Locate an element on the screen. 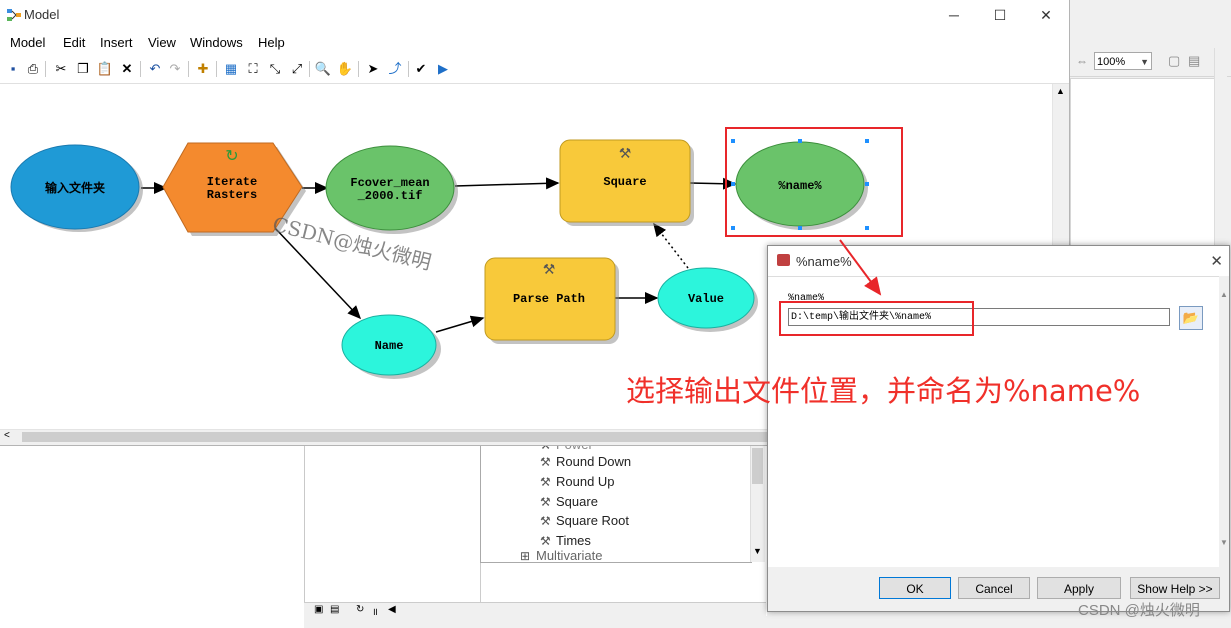 This screenshot has width=1231, height=628. zoom-select: 100% ▼ is located at coordinates (1123, 61).